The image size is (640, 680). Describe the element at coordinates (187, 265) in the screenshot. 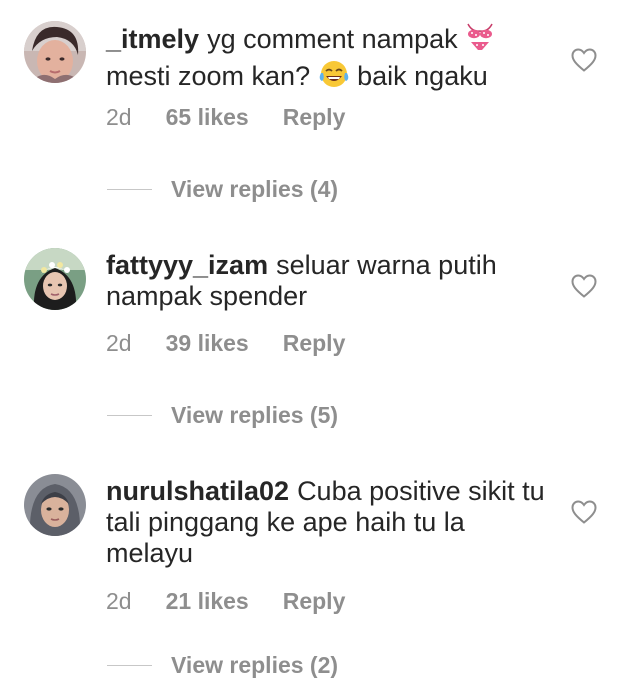

I see `comment-username: fattyyy_izam` at that location.